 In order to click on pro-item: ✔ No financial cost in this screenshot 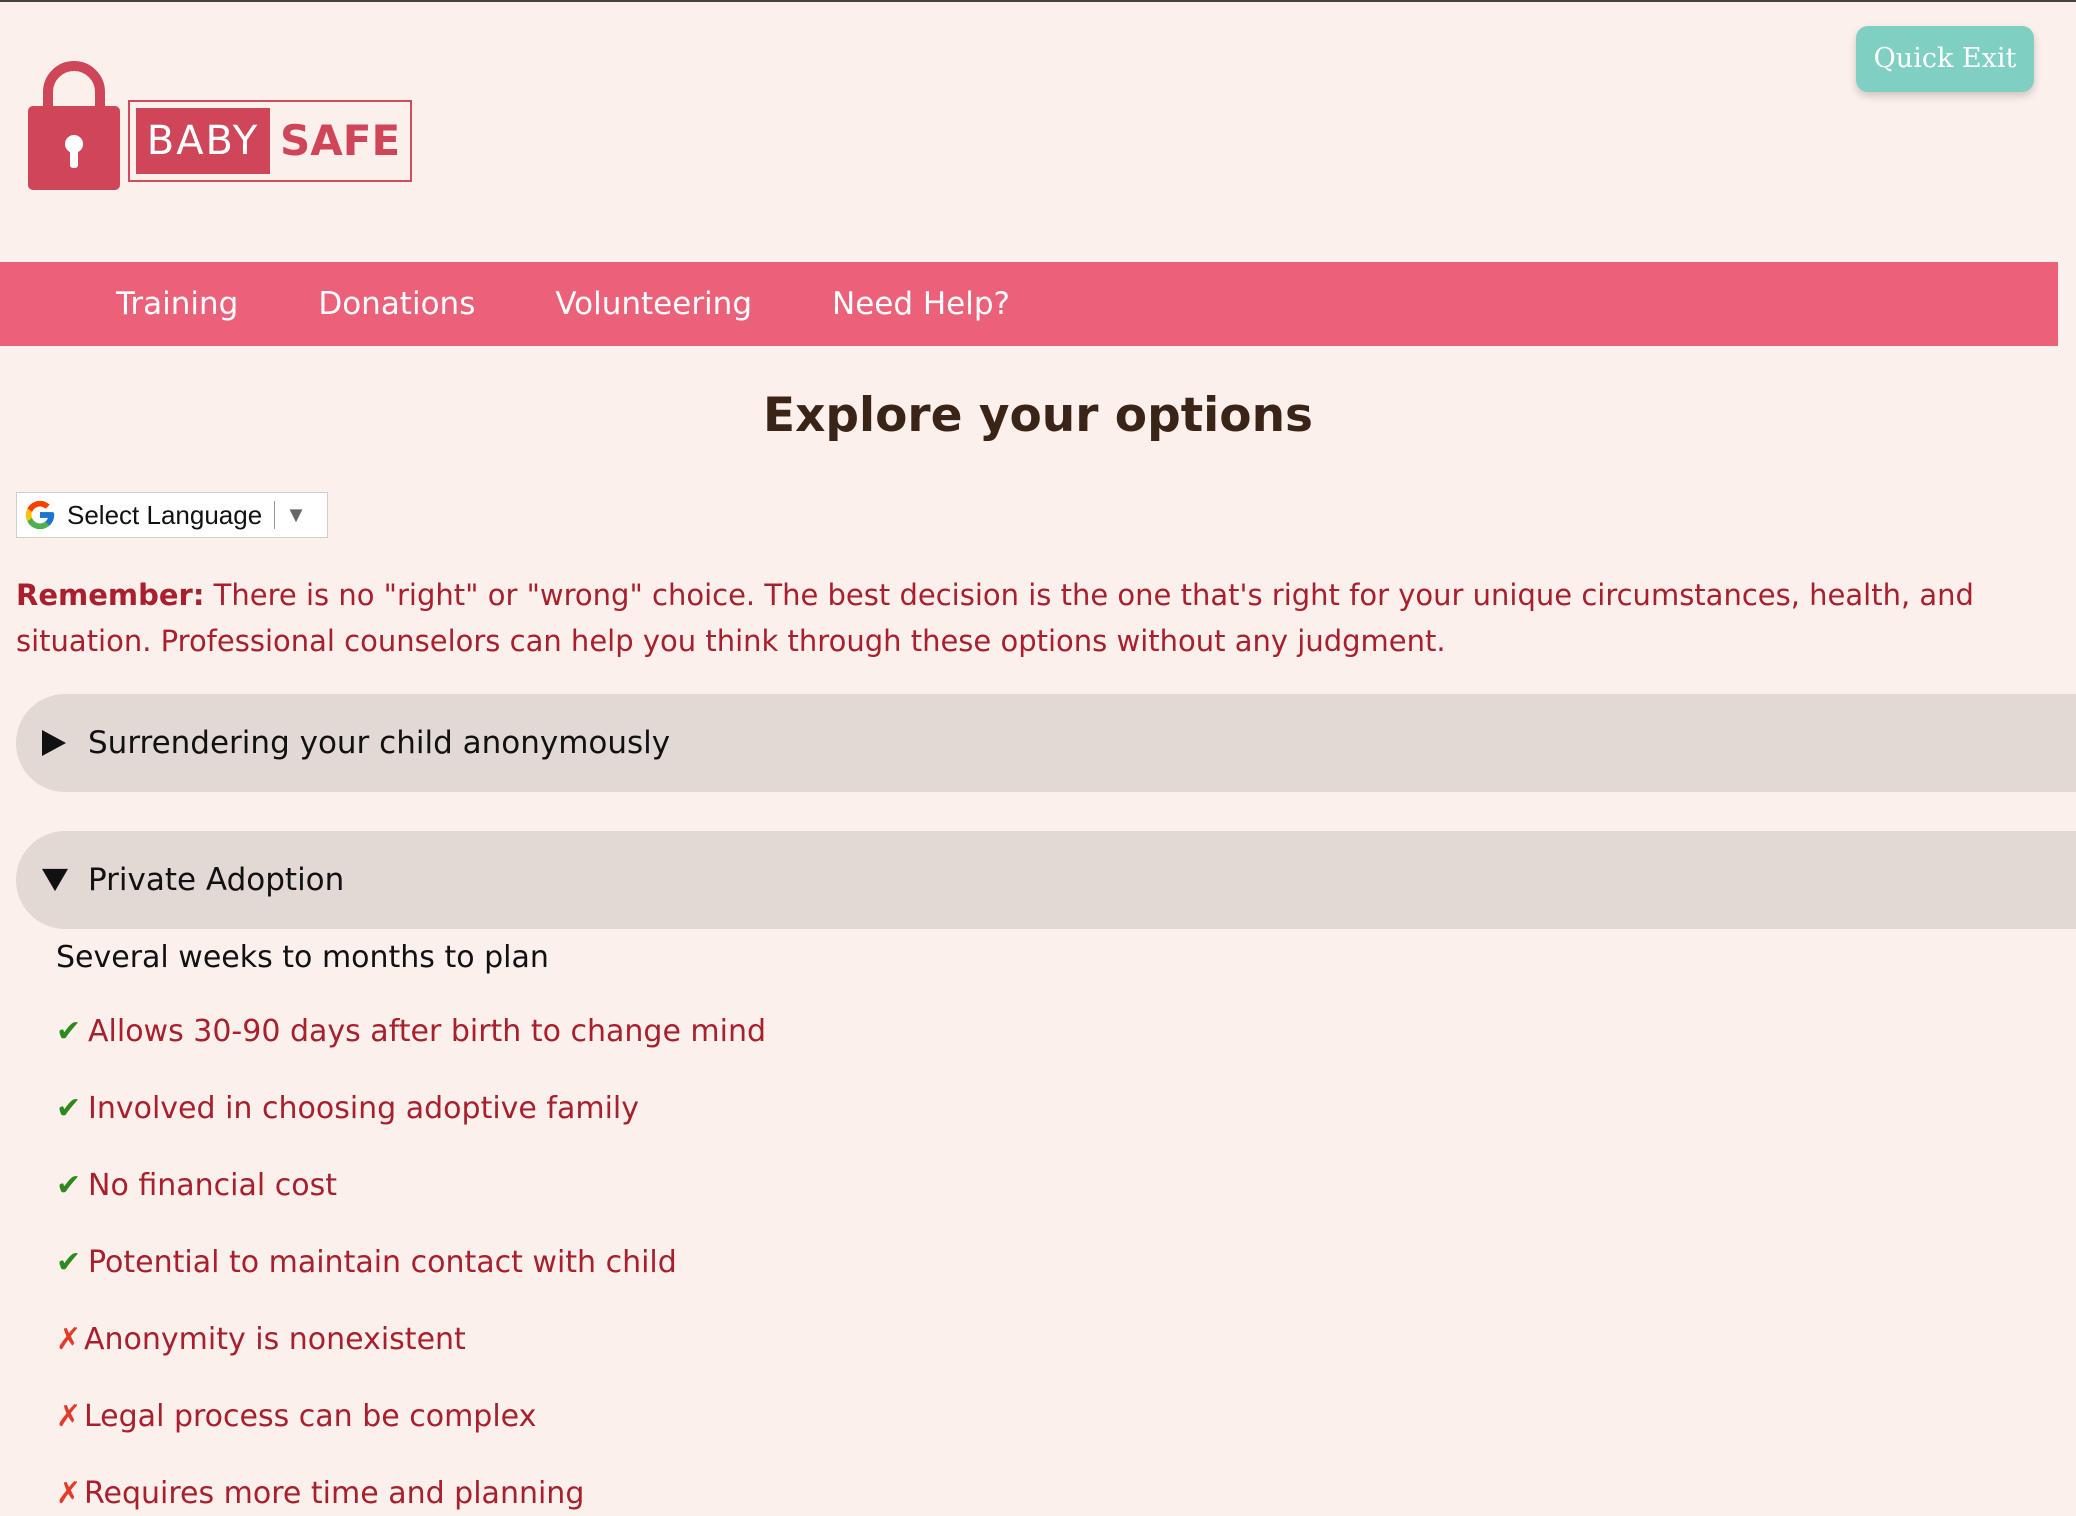, I will do `click(411, 1204)`.